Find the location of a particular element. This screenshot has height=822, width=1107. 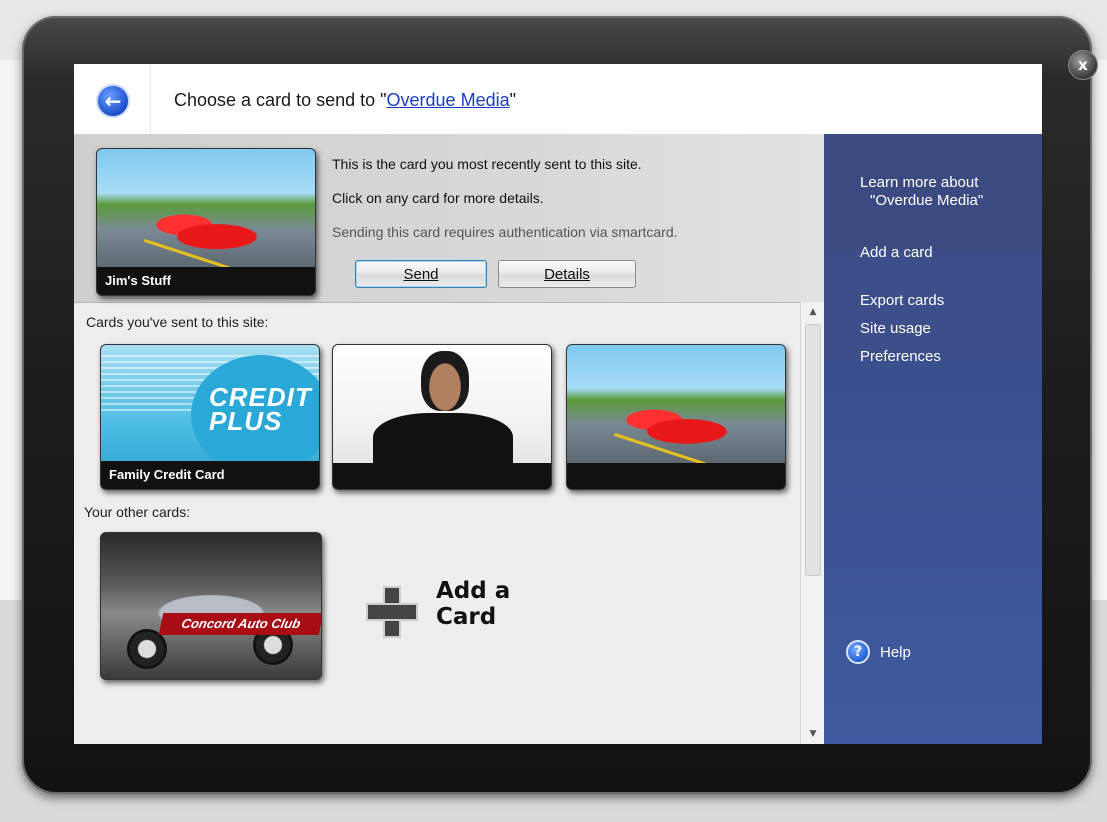

scroll-down-arrow-icon: ▼ is located at coordinates (813, 734).